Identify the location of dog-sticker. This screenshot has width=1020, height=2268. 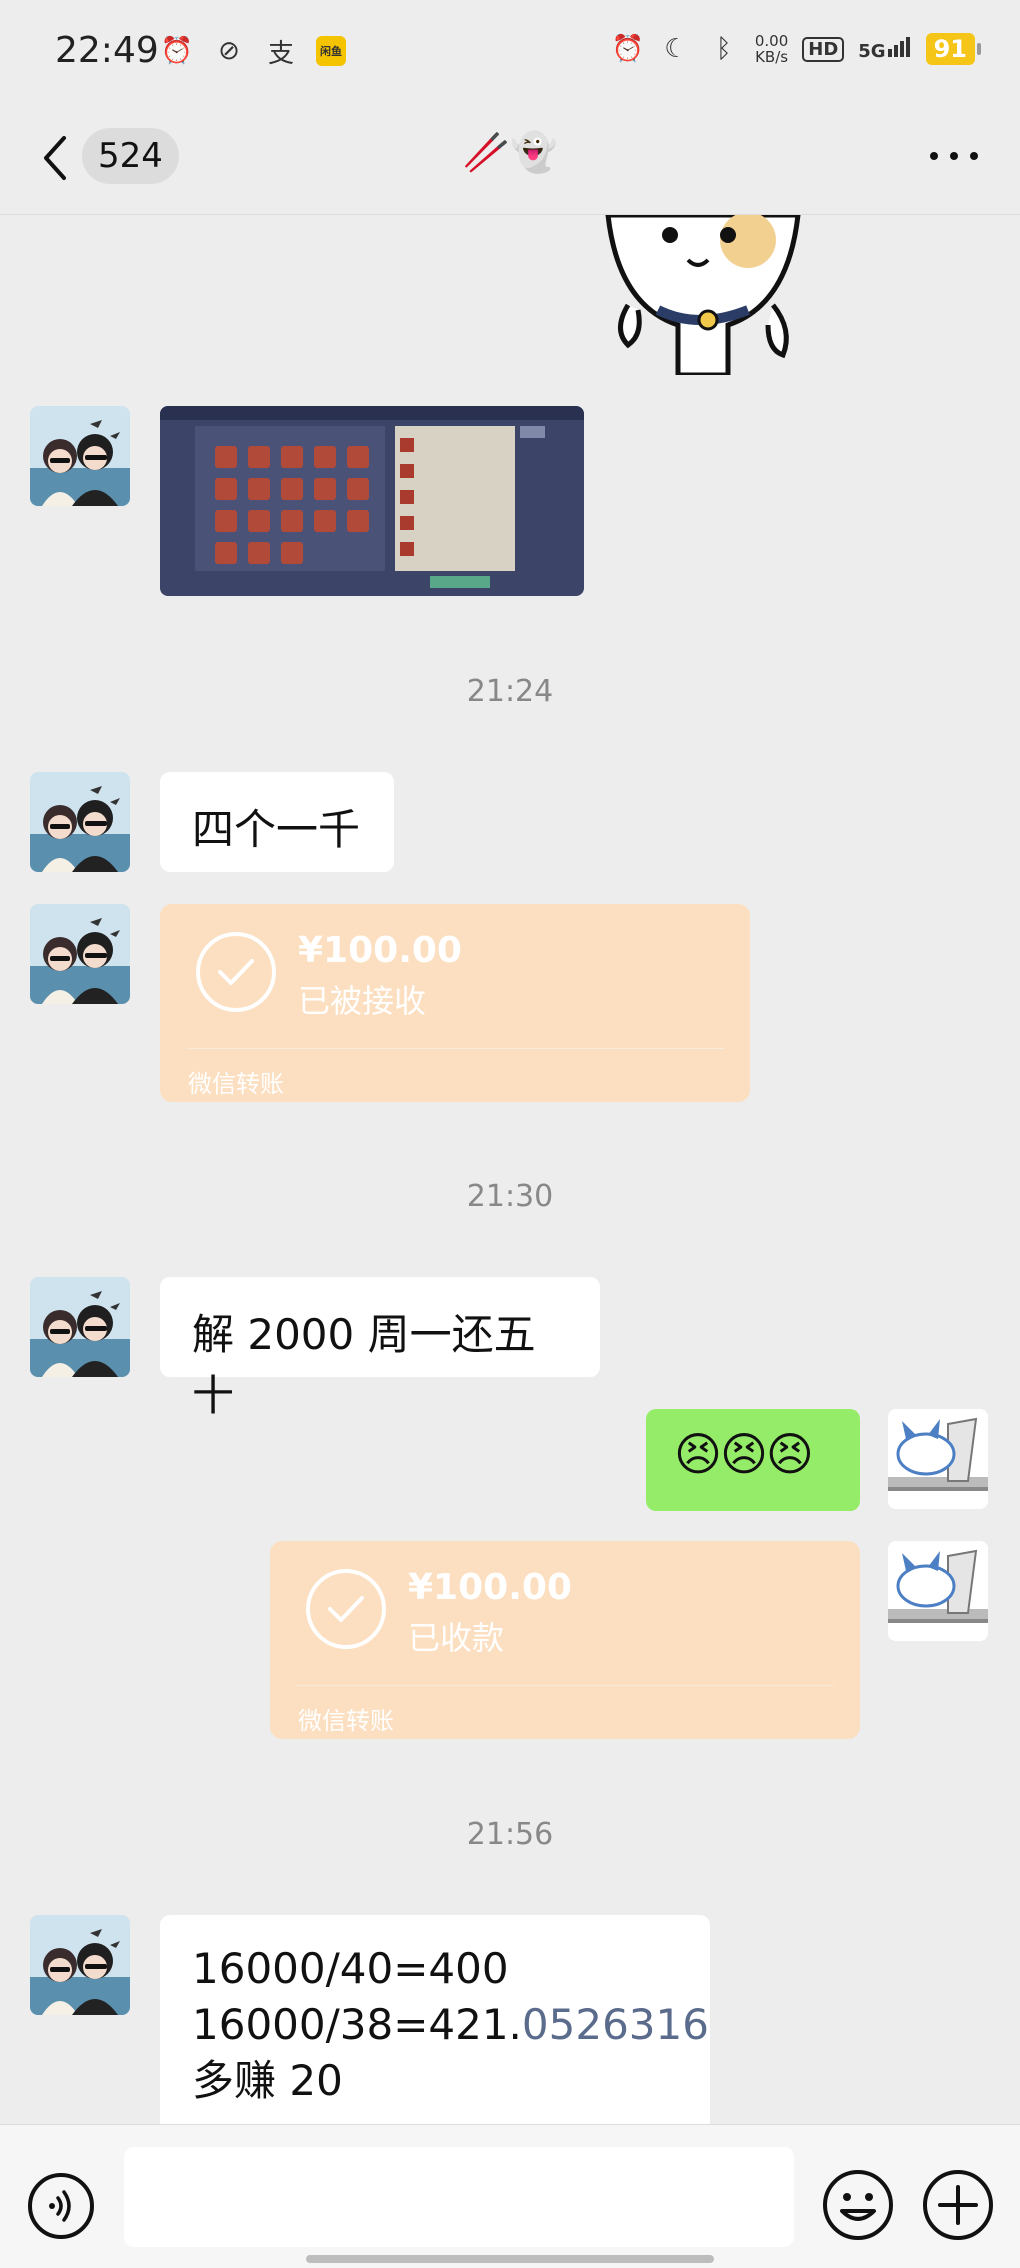
(703, 295).